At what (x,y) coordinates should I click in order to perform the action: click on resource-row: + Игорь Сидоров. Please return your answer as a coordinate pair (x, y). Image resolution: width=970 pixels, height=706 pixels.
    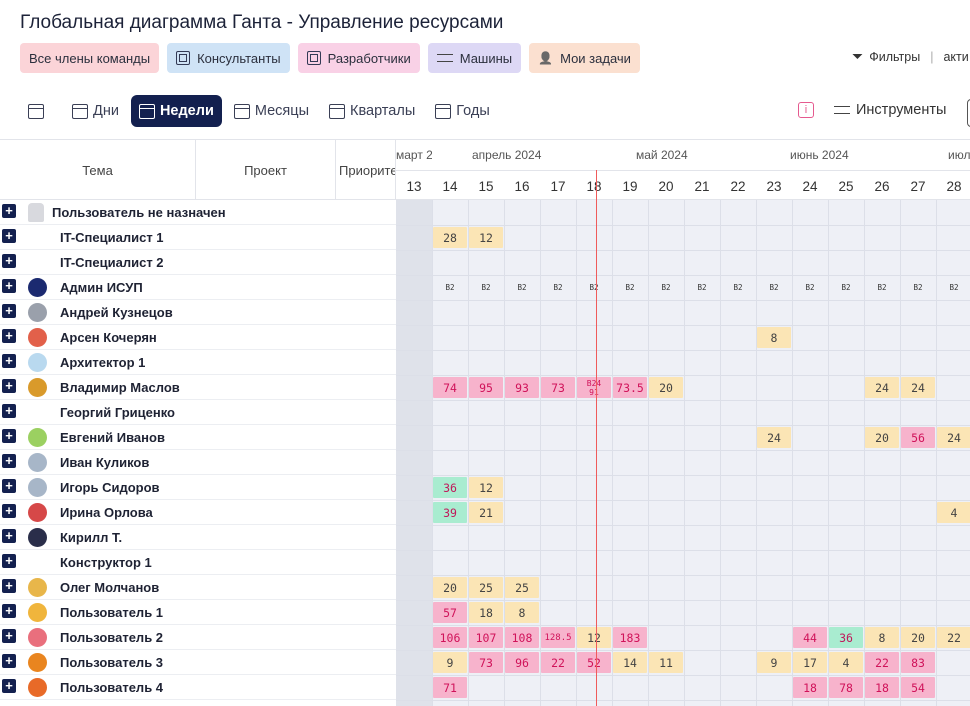
    Looking at the image, I should click on (198, 487).